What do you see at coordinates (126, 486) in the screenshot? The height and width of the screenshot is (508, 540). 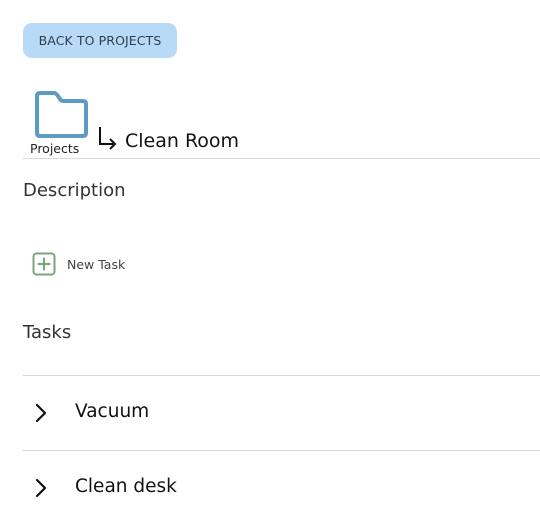 I see `task-label: Clean desk` at bounding box center [126, 486].